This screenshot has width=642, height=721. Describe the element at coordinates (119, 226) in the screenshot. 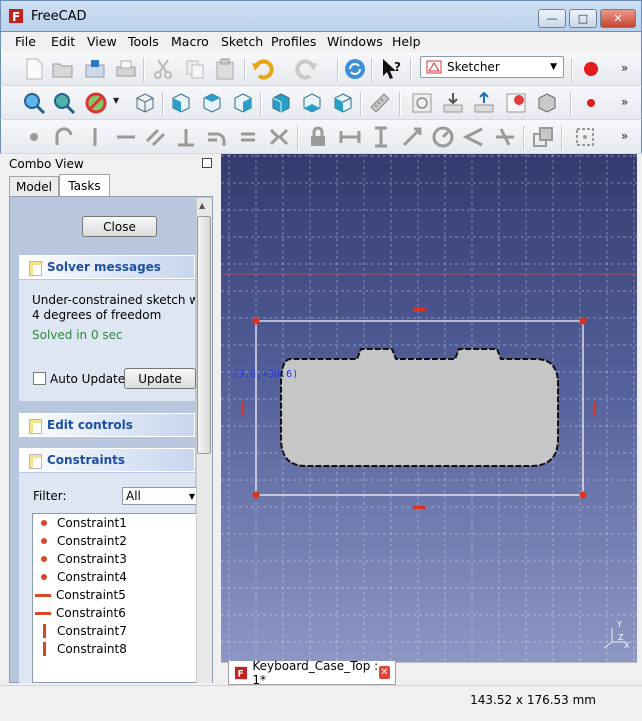

I see `close-task-button: Close` at that location.